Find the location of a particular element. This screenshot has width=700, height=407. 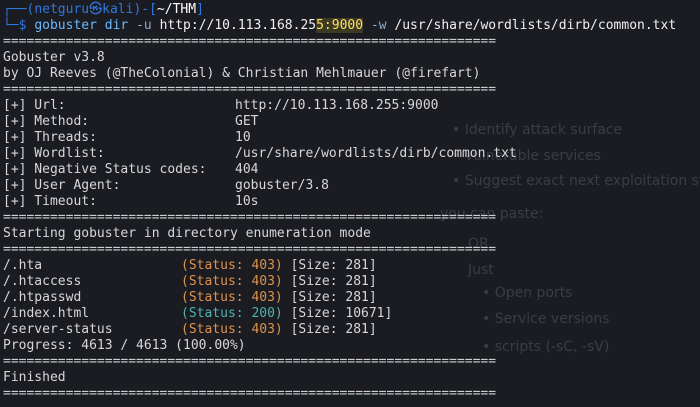

result-row: /index.html (Status: 200) [Size: 10671] is located at coordinates (351, 314).